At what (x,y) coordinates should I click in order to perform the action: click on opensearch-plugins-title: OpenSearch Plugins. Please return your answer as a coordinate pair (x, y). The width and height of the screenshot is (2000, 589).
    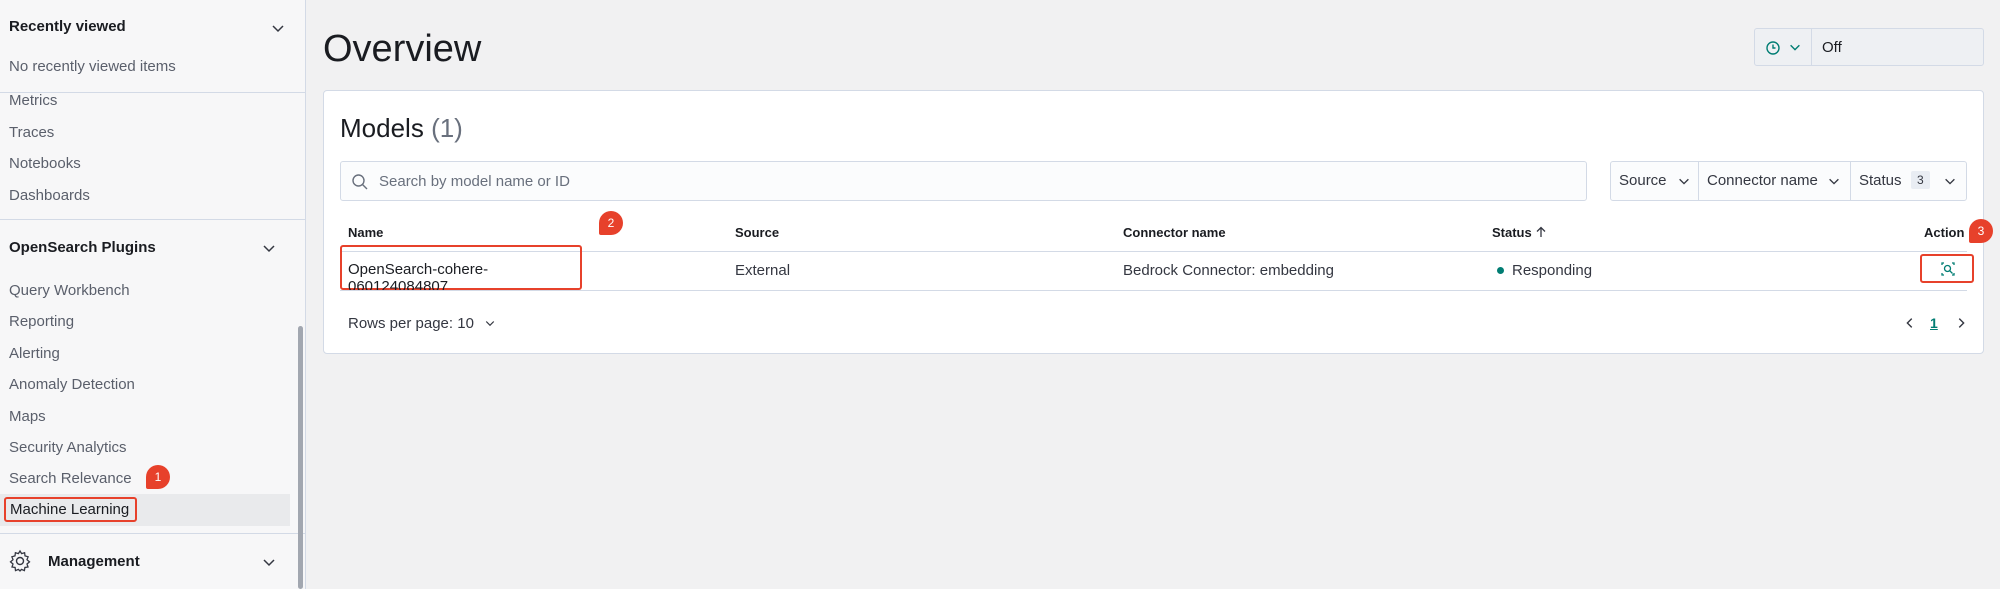
    Looking at the image, I should click on (82, 247).